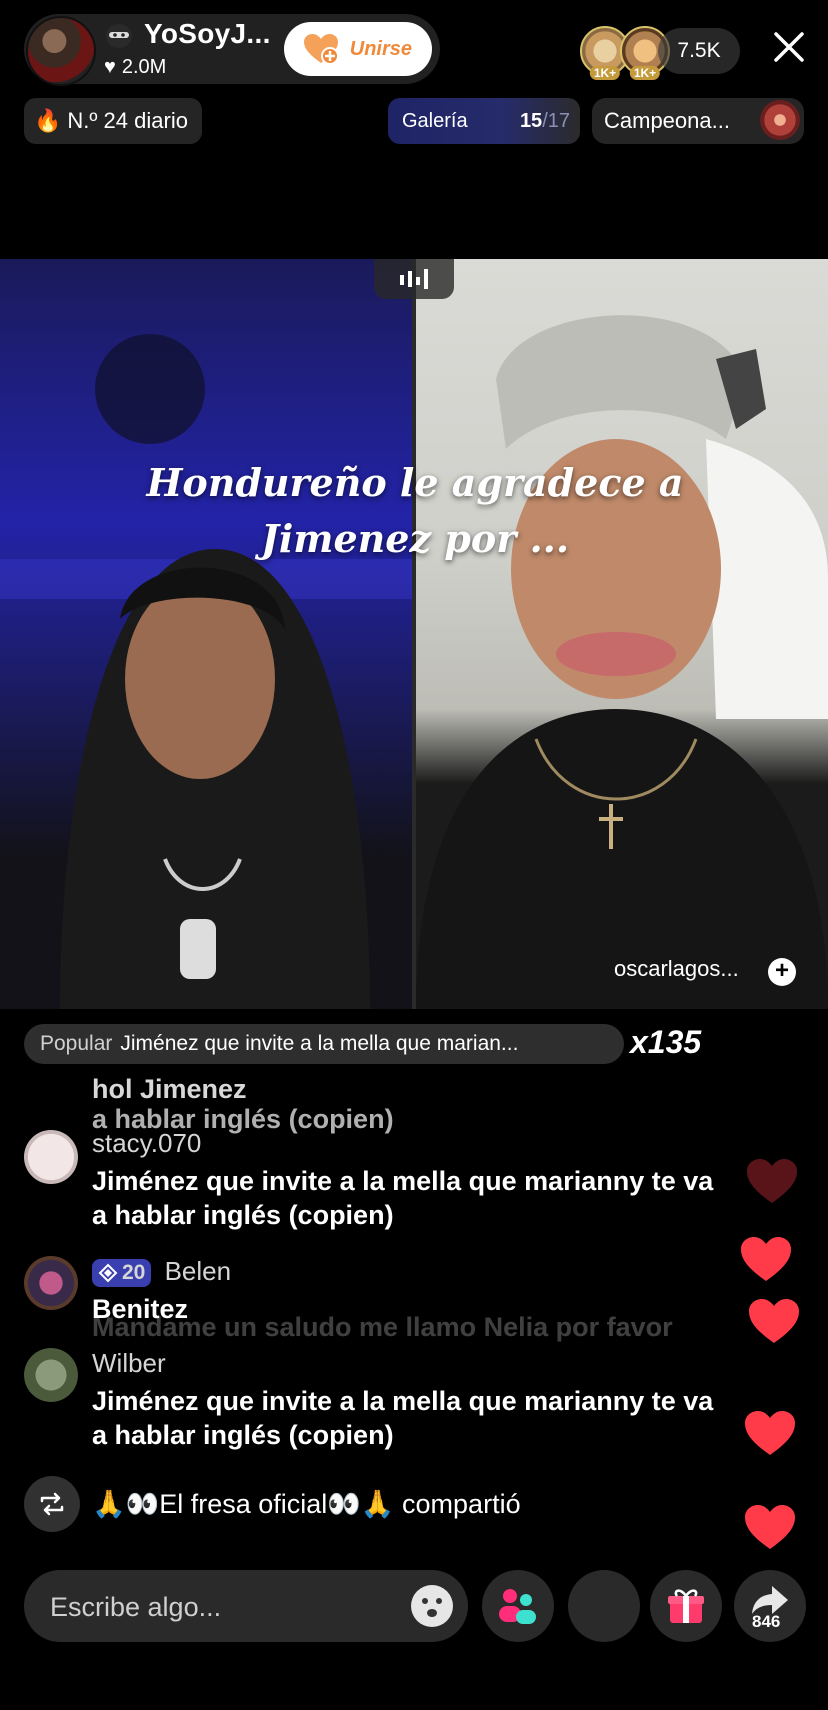  I want to click on empty-action-button, so click(604, 1606).